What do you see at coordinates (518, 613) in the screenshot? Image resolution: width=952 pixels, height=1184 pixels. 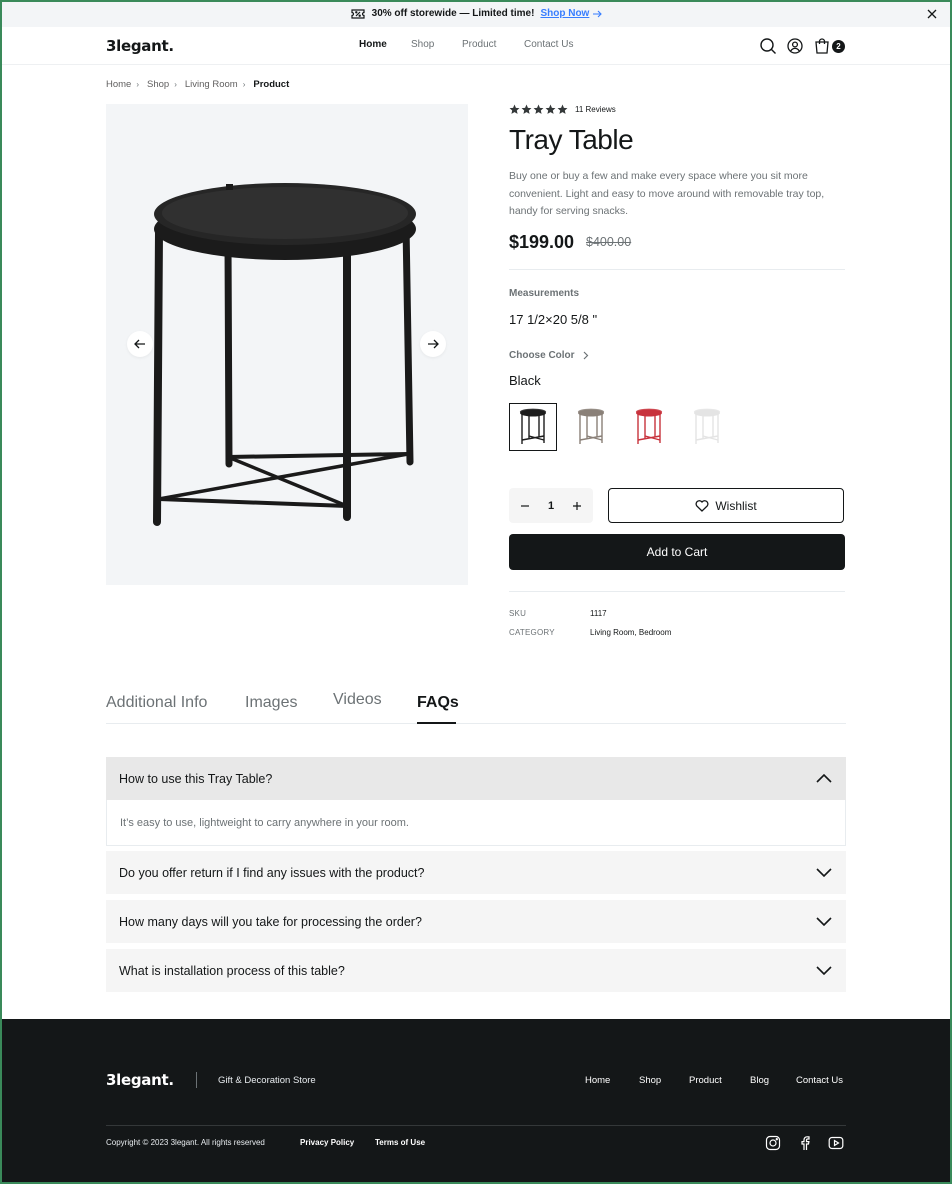 I see `sku-label: SKU` at bounding box center [518, 613].